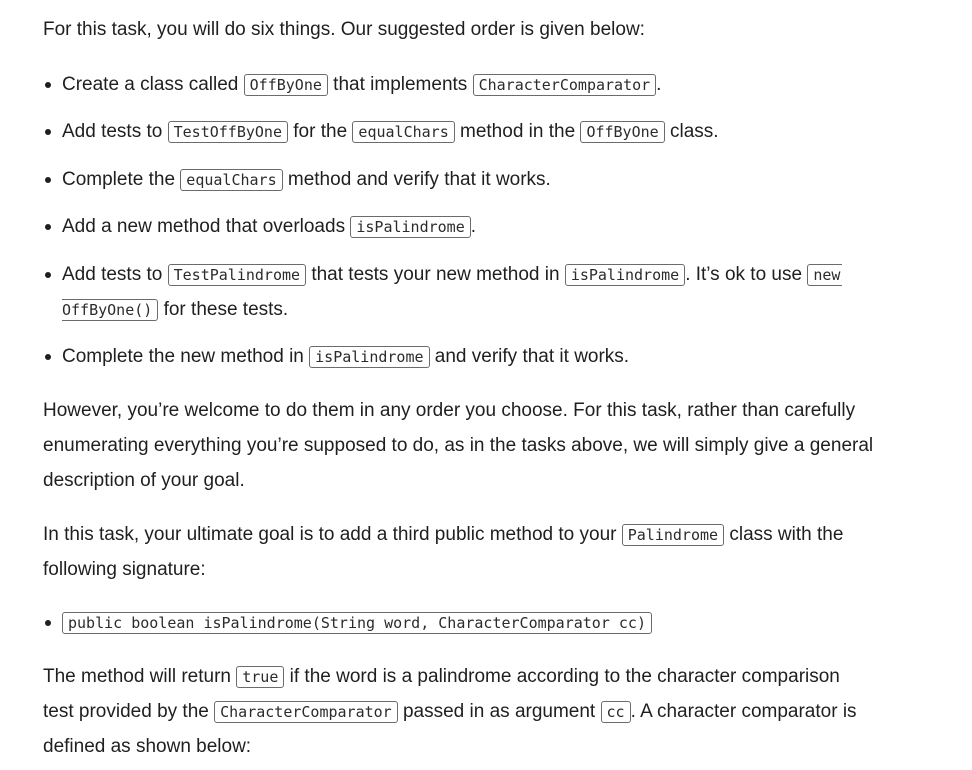 The width and height of the screenshot is (972, 770). Describe the element at coordinates (435, 274) in the screenshot. I see `step-text: that tests your new method in` at that location.